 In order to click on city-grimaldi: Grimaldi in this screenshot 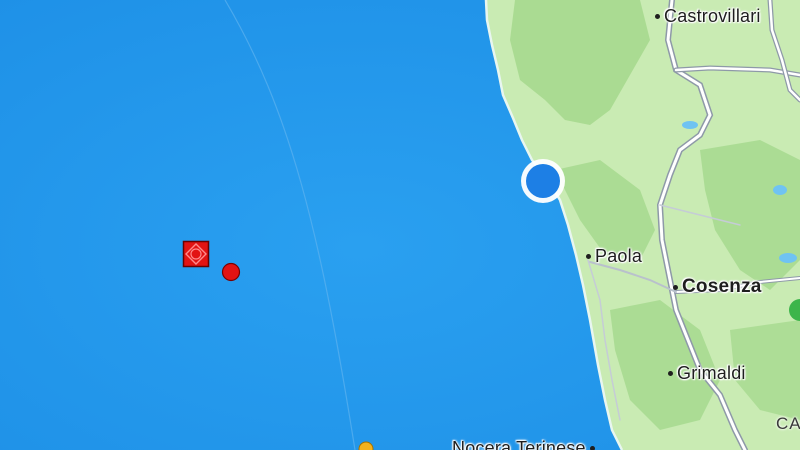, I will do `click(707, 373)`.